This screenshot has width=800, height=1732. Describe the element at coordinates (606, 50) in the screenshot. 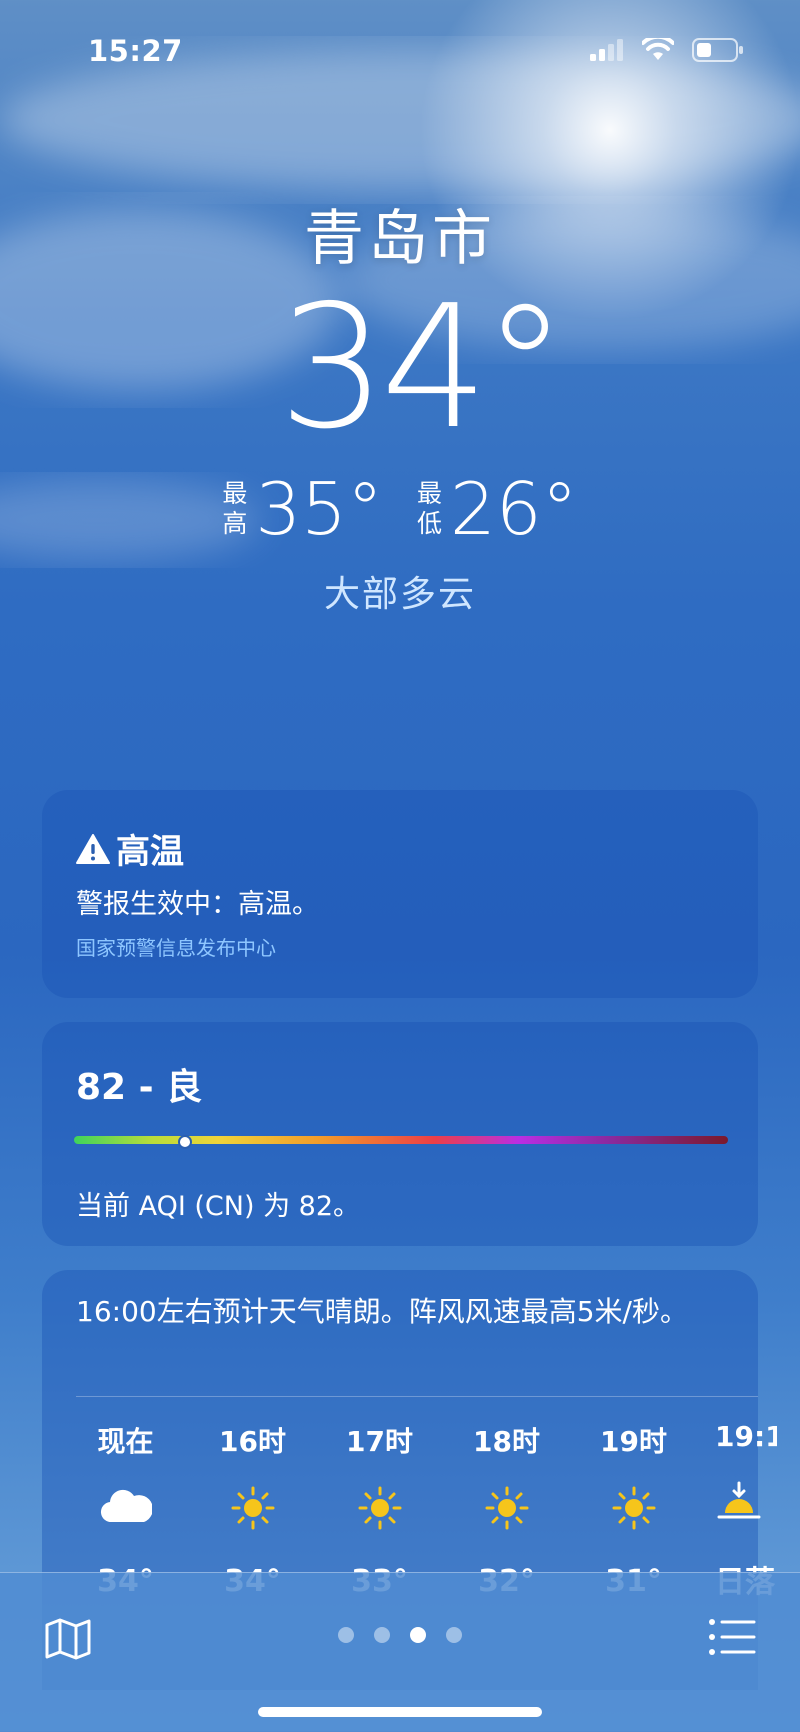

I see `cellular-signal-icon` at that location.